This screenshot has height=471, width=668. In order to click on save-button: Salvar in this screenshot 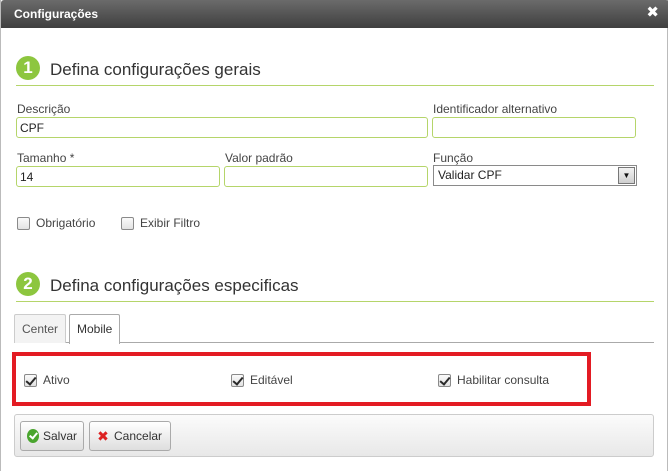, I will do `click(52, 436)`.